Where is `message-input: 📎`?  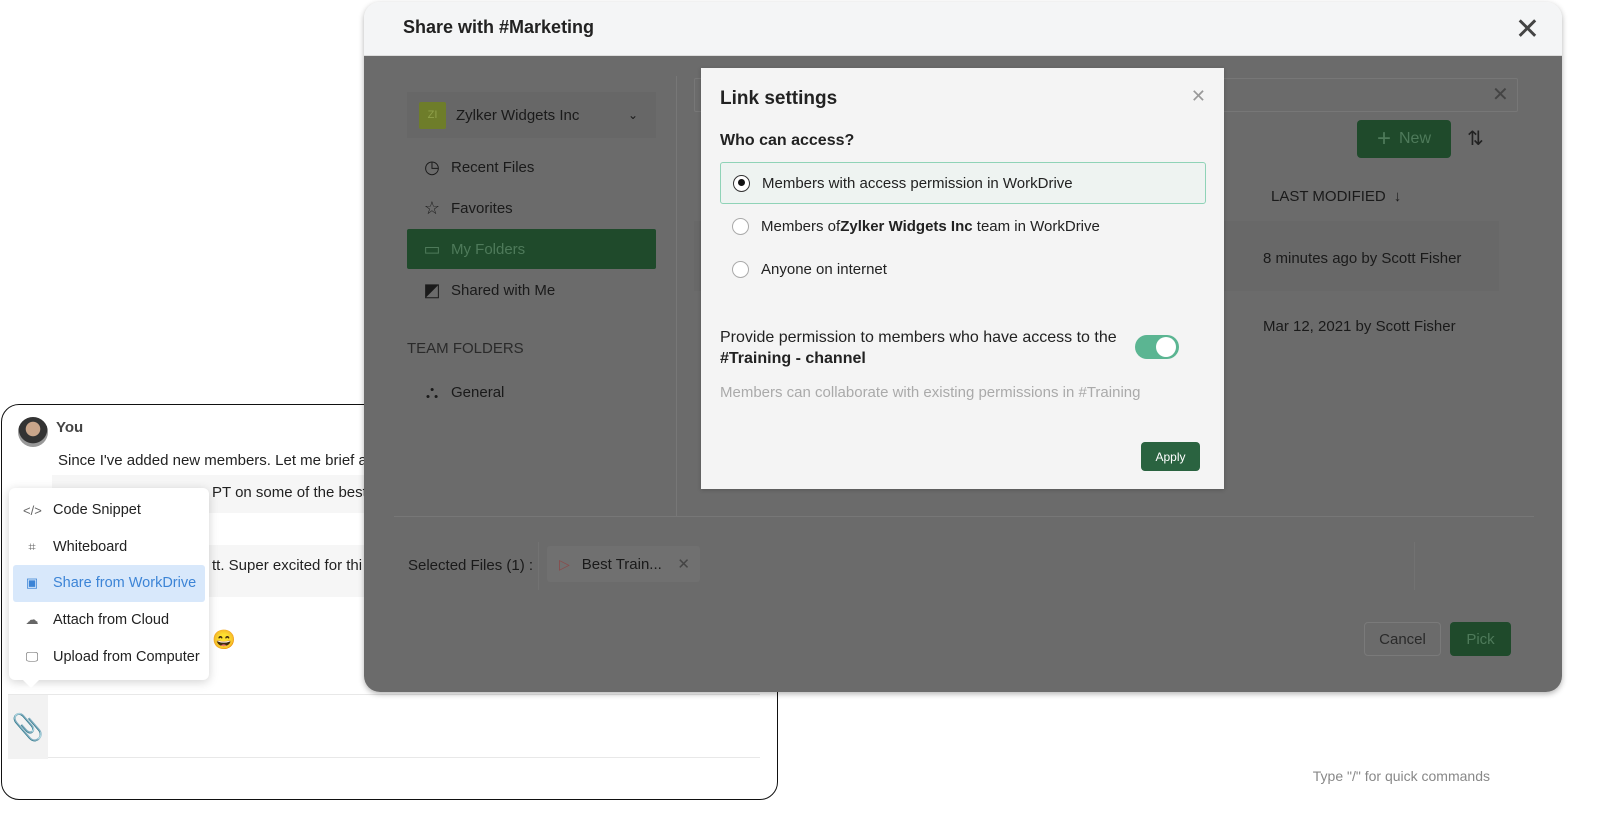 message-input: 📎 is located at coordinates (384, 726).